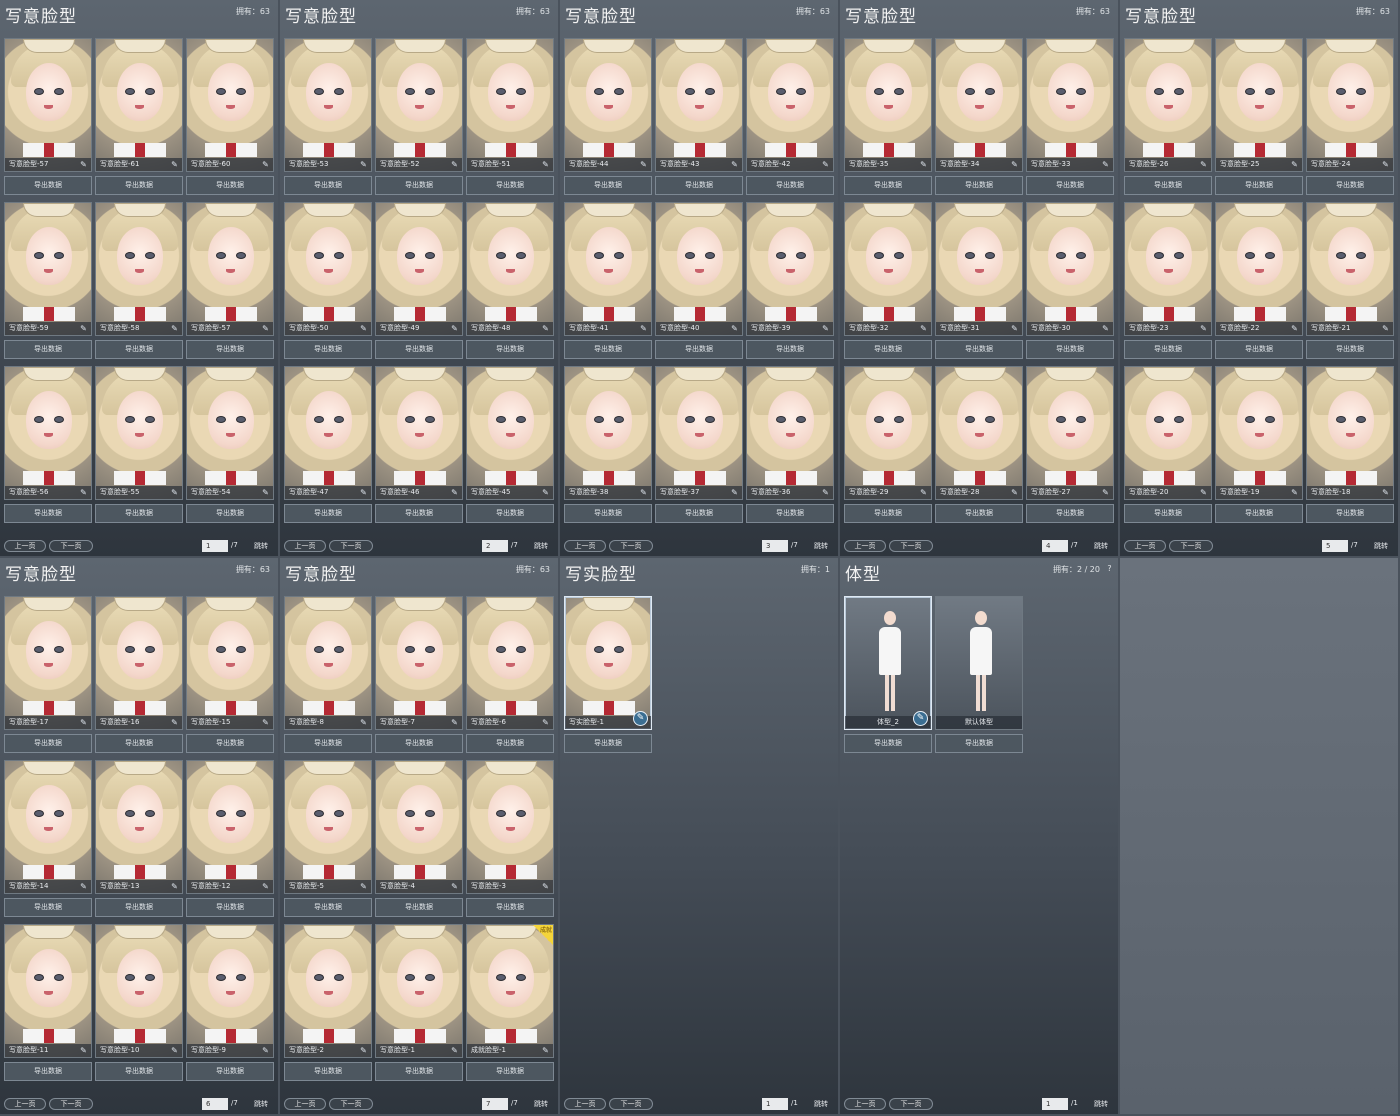 This screenshot has width=1400, height=1116. I want to click on page-number-input: 2, so click(495, 546).